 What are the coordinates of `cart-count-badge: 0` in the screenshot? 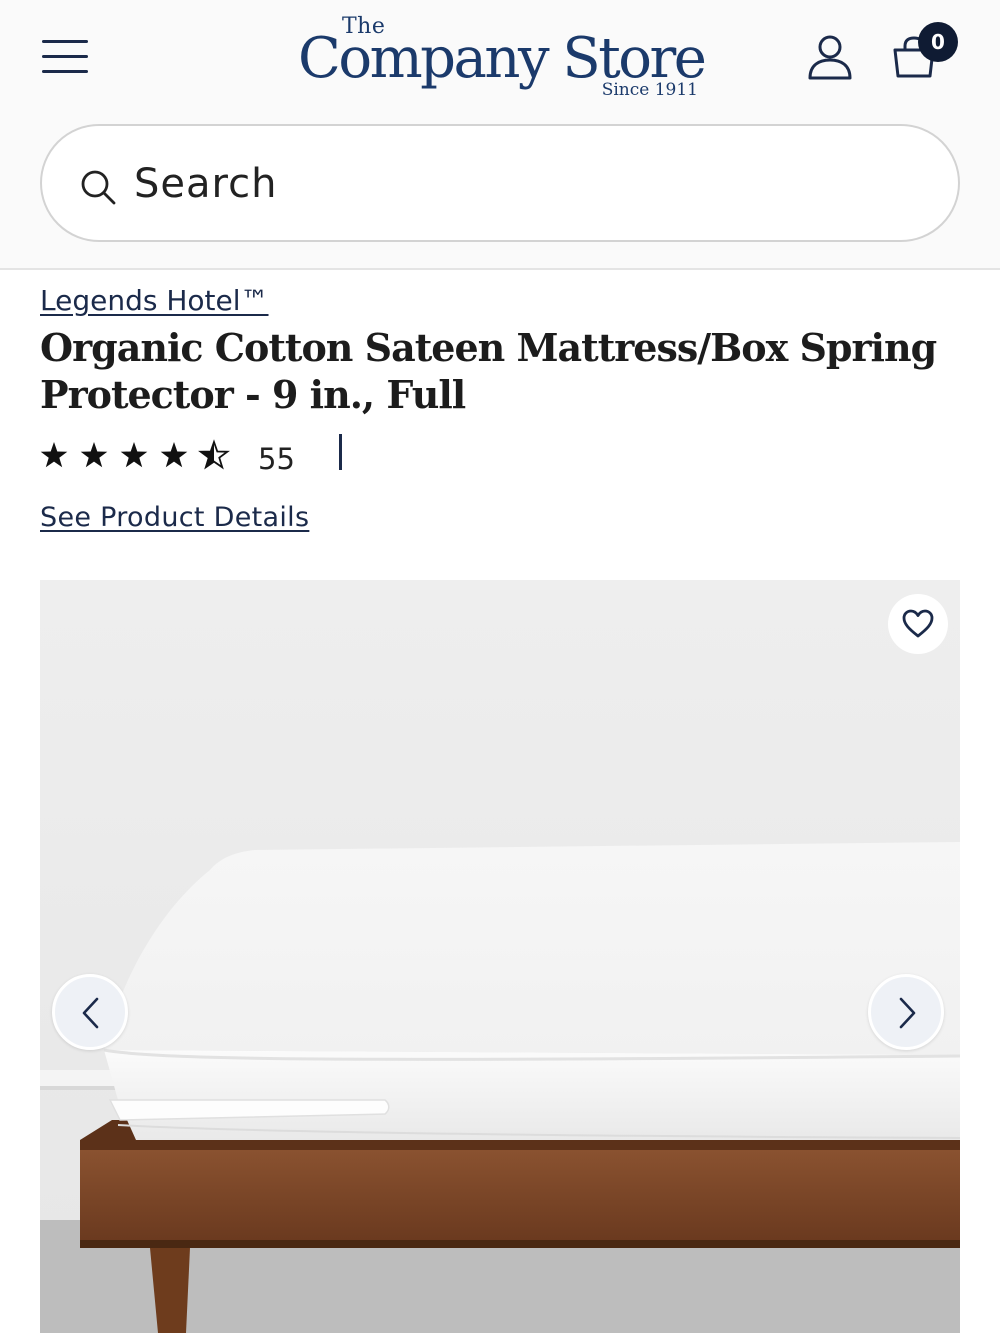 It's located at (938, 42).